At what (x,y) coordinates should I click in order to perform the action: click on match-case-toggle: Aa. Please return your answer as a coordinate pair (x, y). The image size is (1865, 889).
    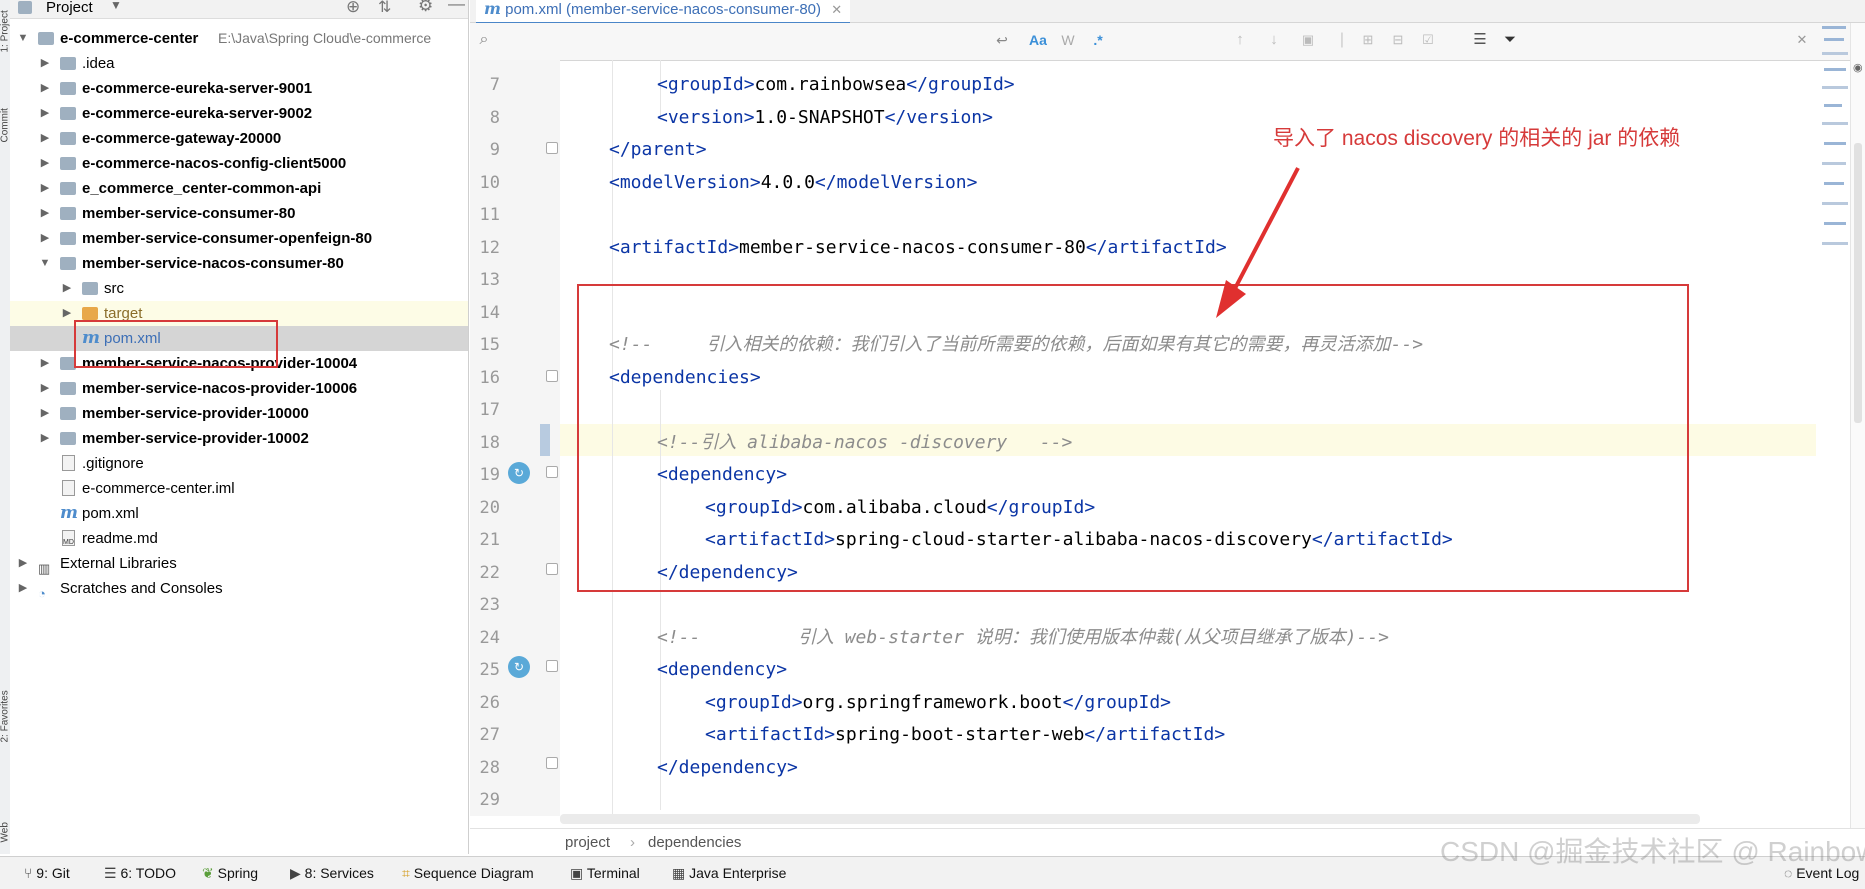
    Looking at the image, I should click on (1038, 40).